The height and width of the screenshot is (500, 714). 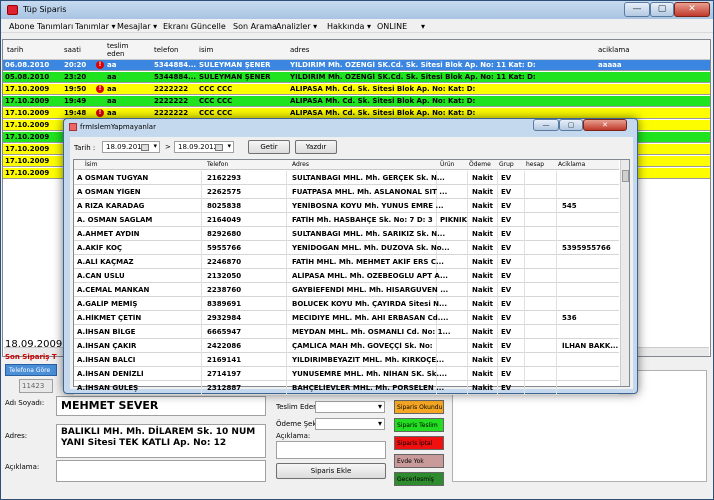 I want to click on customer-phone: 2262575, so click(x=224, y=192).